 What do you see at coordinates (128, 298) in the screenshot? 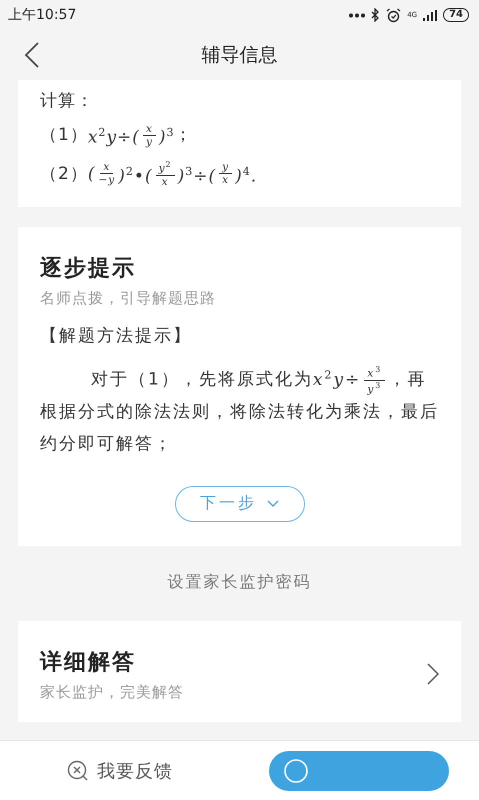
I see `hints-subtitle: 名师点拨，引导解题思路` at bounding box center [128, 298].